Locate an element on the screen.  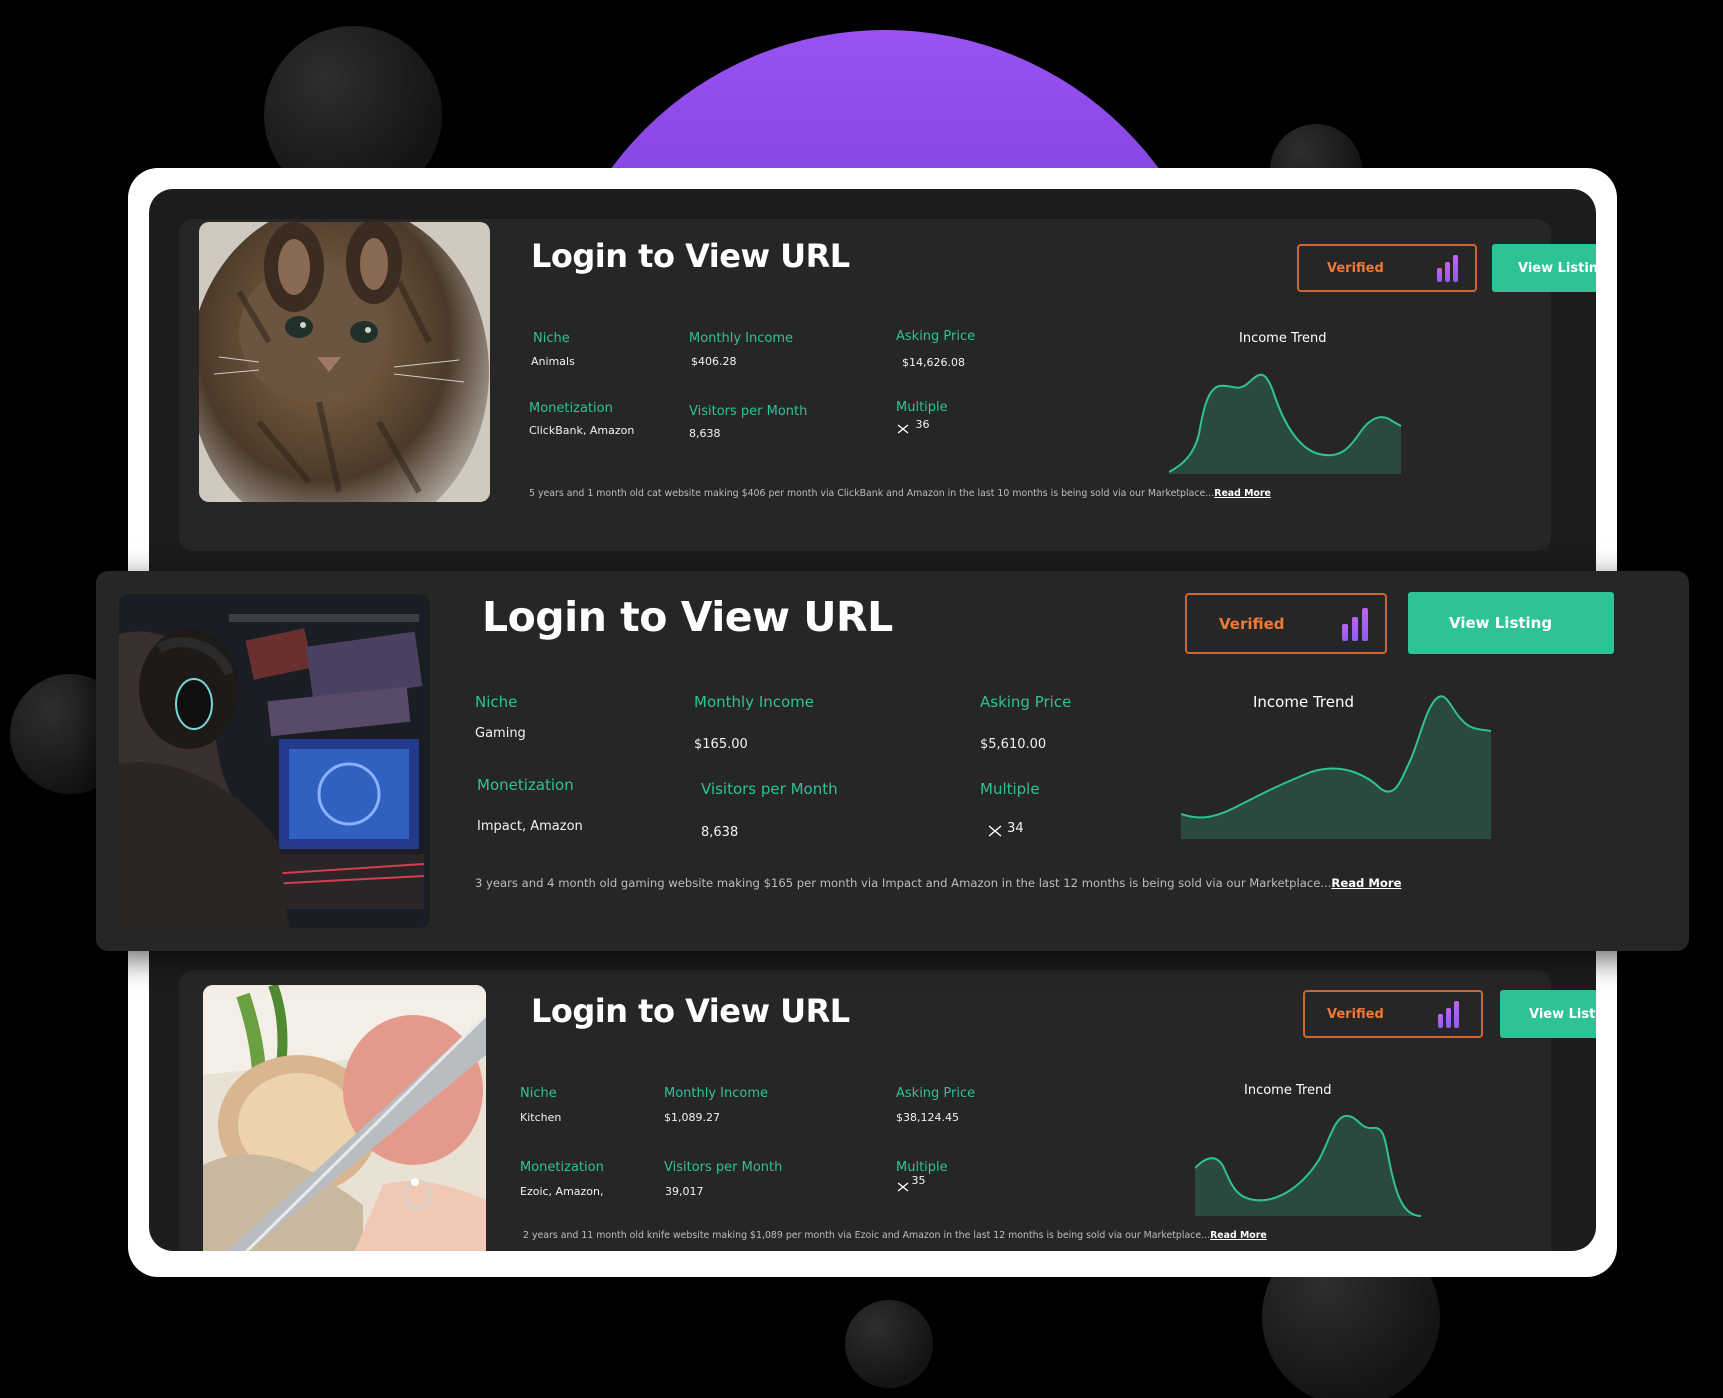
monetization-value: Impact, Amazon is located at coordinates (530, 826).